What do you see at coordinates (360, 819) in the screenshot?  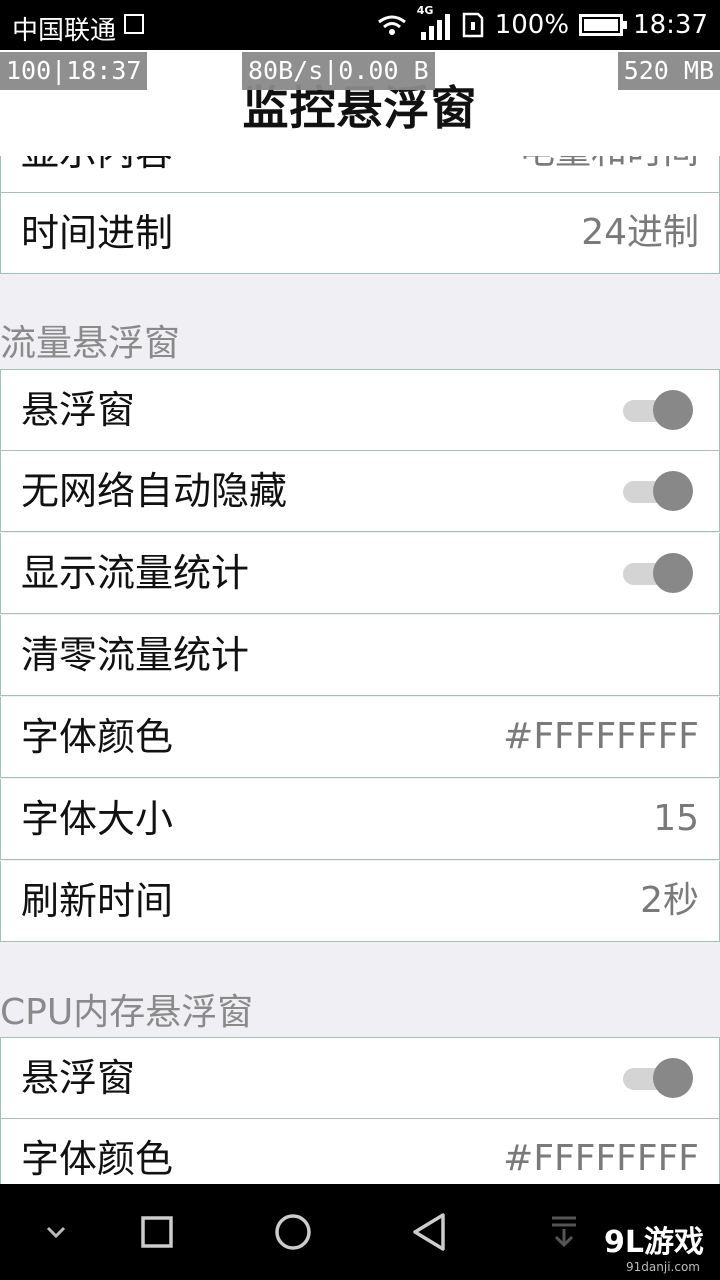 I see `setting-row-font-size: 字体大小 15` at bounding box center [360, 819].